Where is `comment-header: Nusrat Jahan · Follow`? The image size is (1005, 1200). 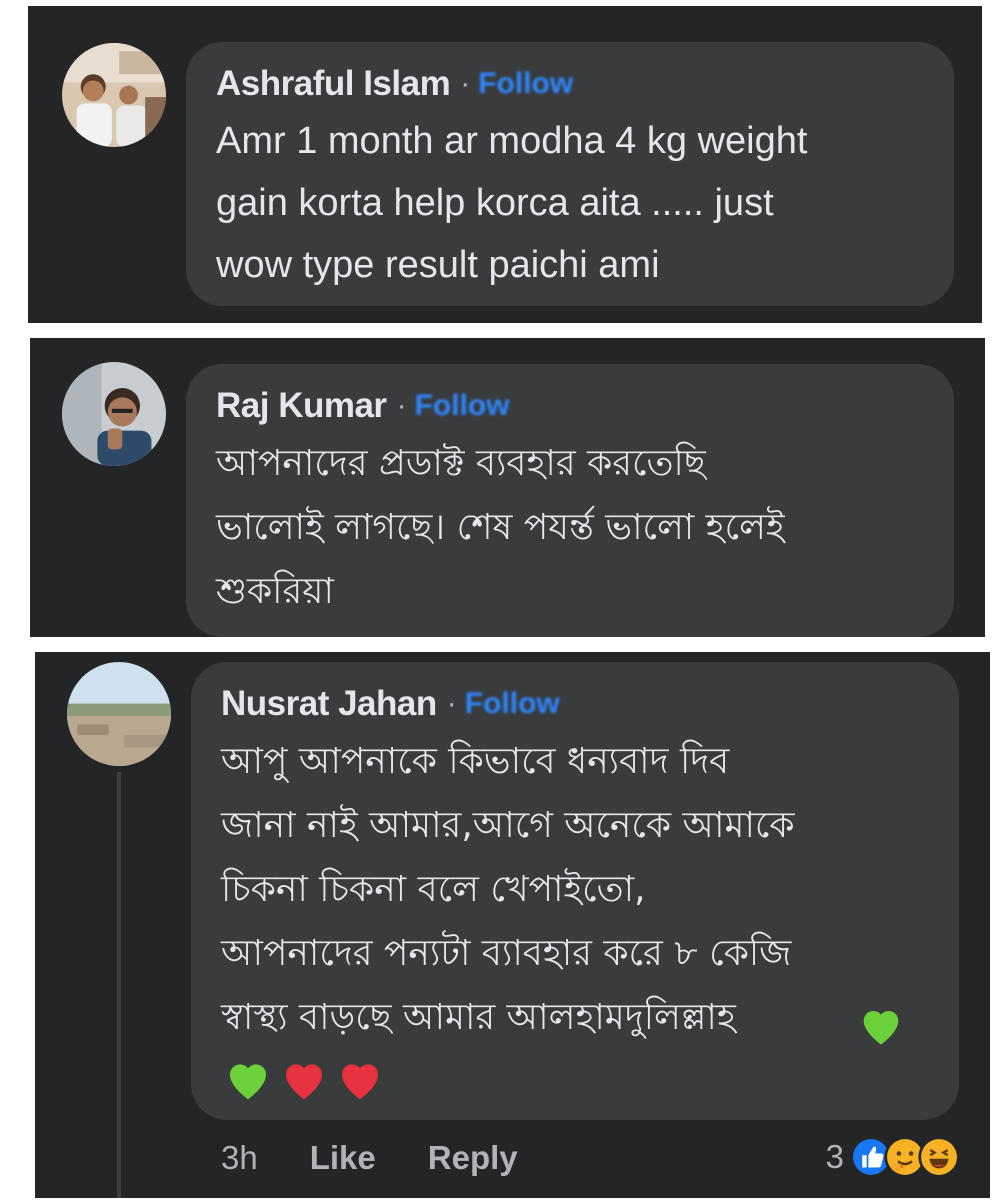 comment-header: Nusrat Jahan · Follow is located at coordinates (575, 704).